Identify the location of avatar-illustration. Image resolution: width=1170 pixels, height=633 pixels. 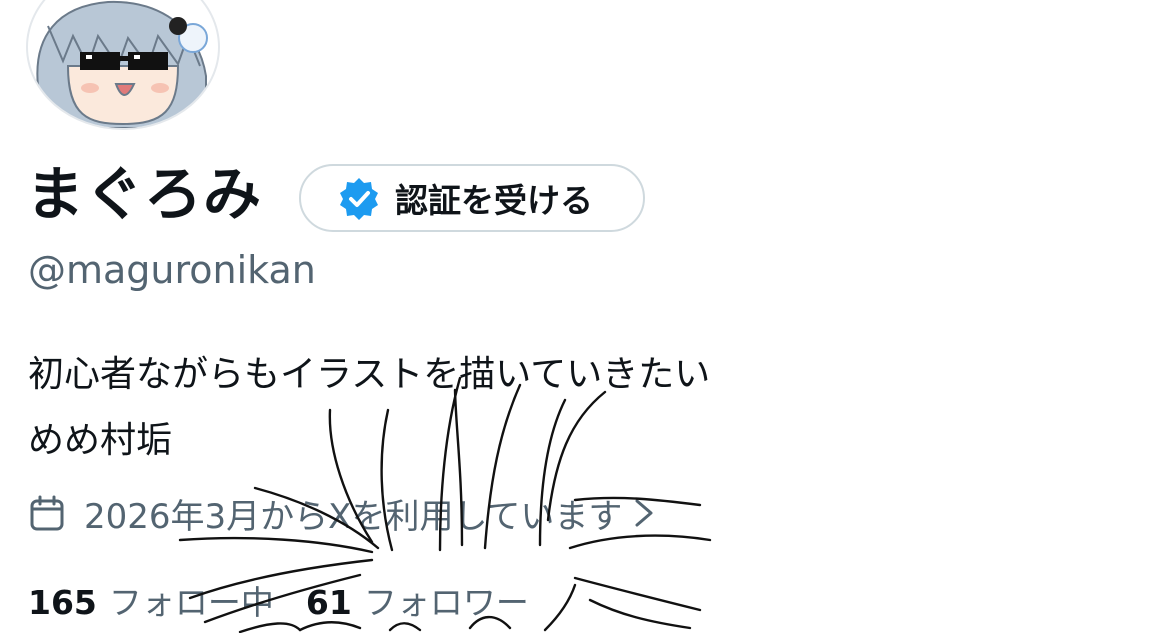
(122, 64).